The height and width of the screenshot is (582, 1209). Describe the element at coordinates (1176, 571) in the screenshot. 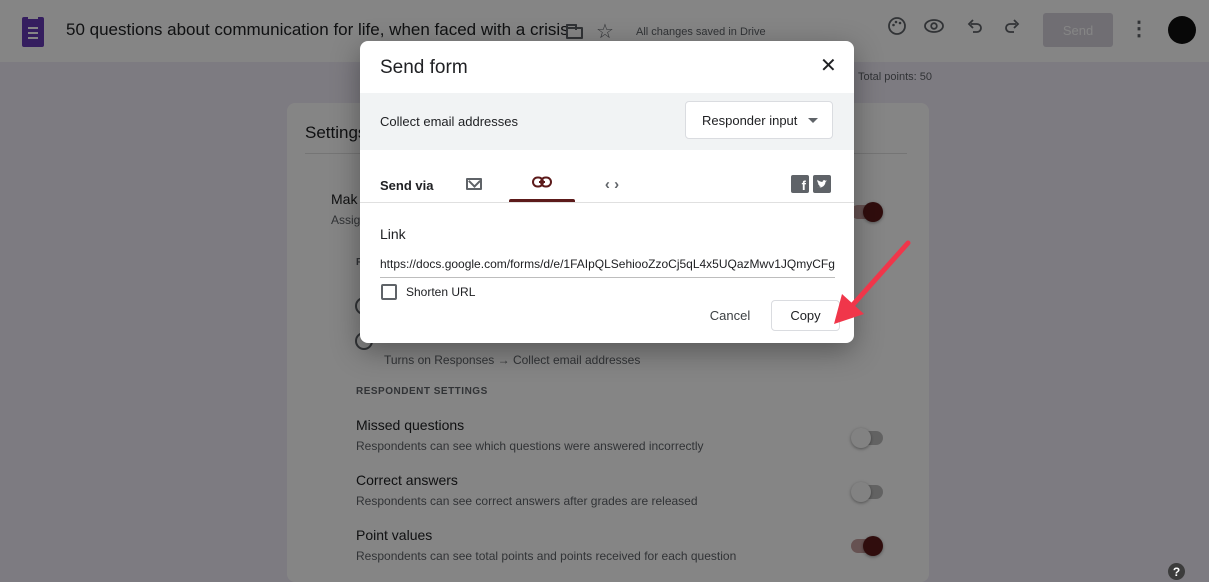

I see `help-icon: ?` at that location.